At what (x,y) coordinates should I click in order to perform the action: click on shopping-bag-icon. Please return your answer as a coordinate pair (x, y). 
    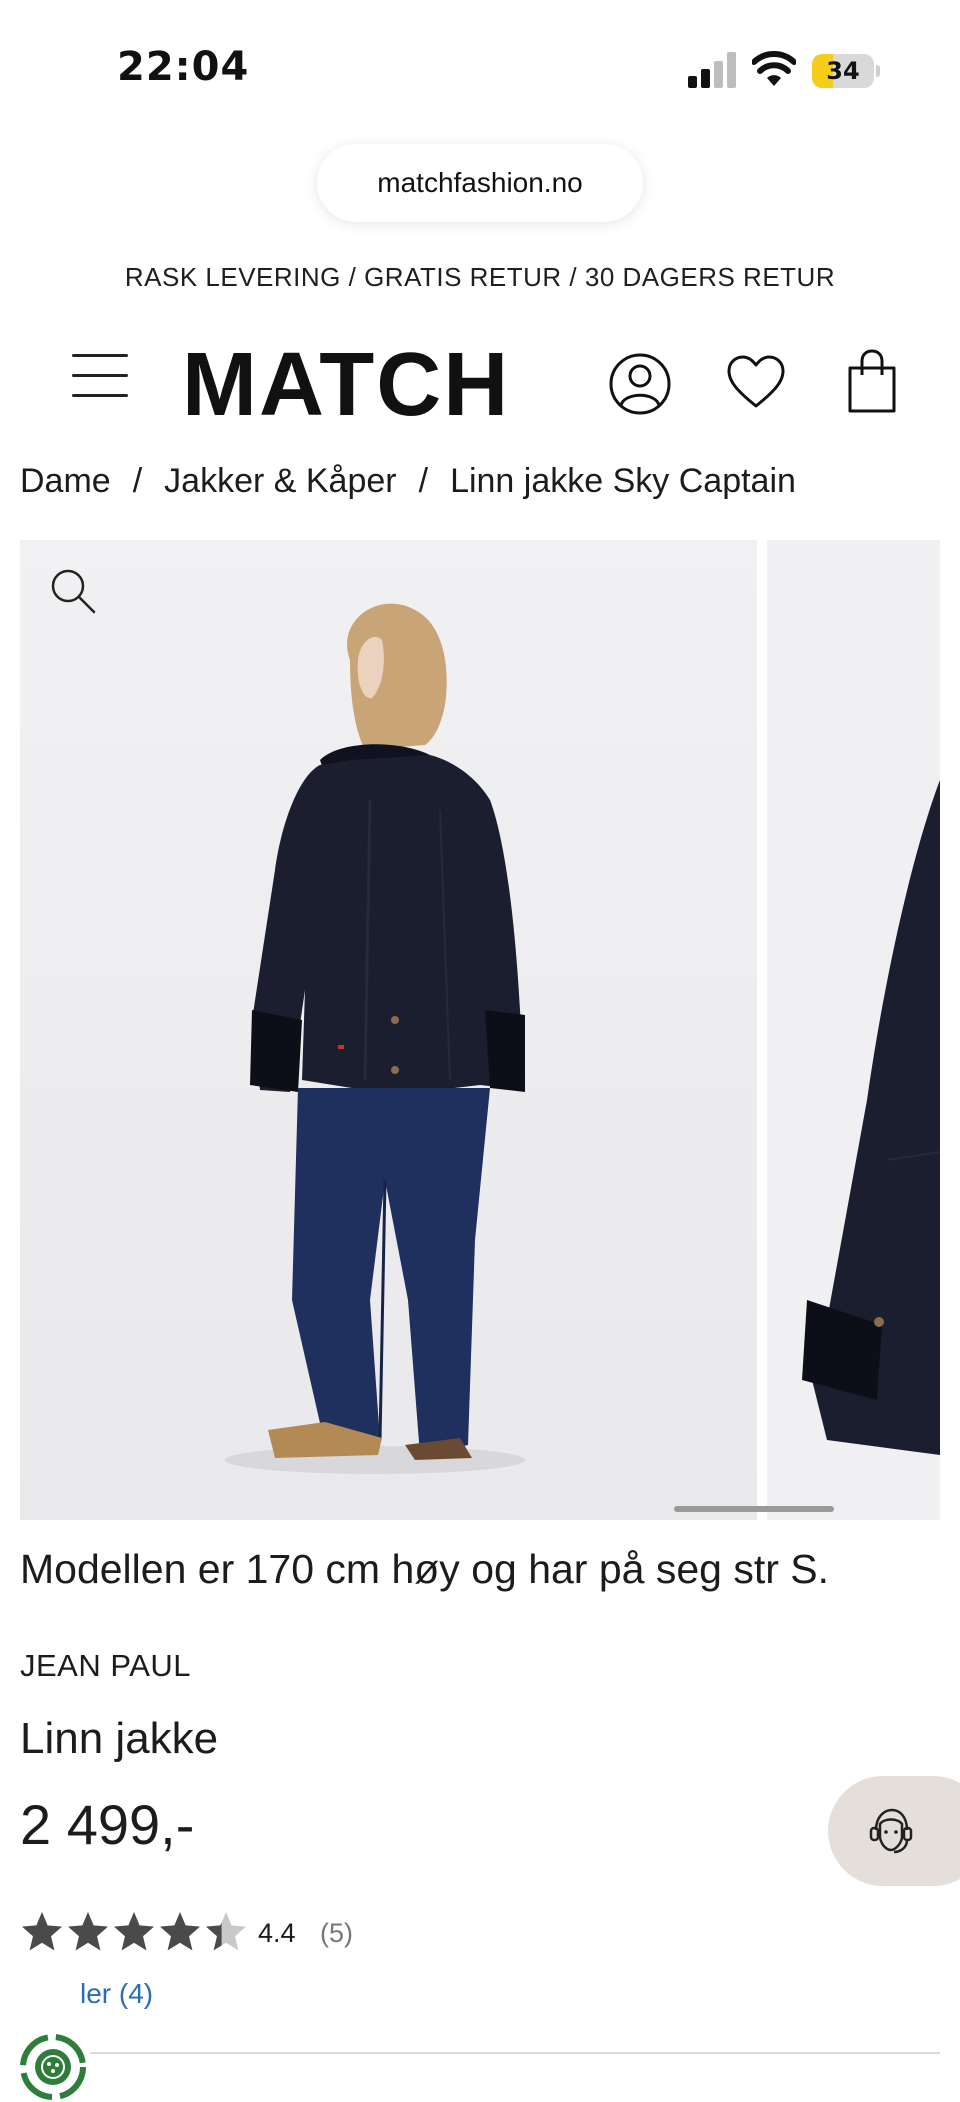
    Looking at the image, I should click on (872, 381).